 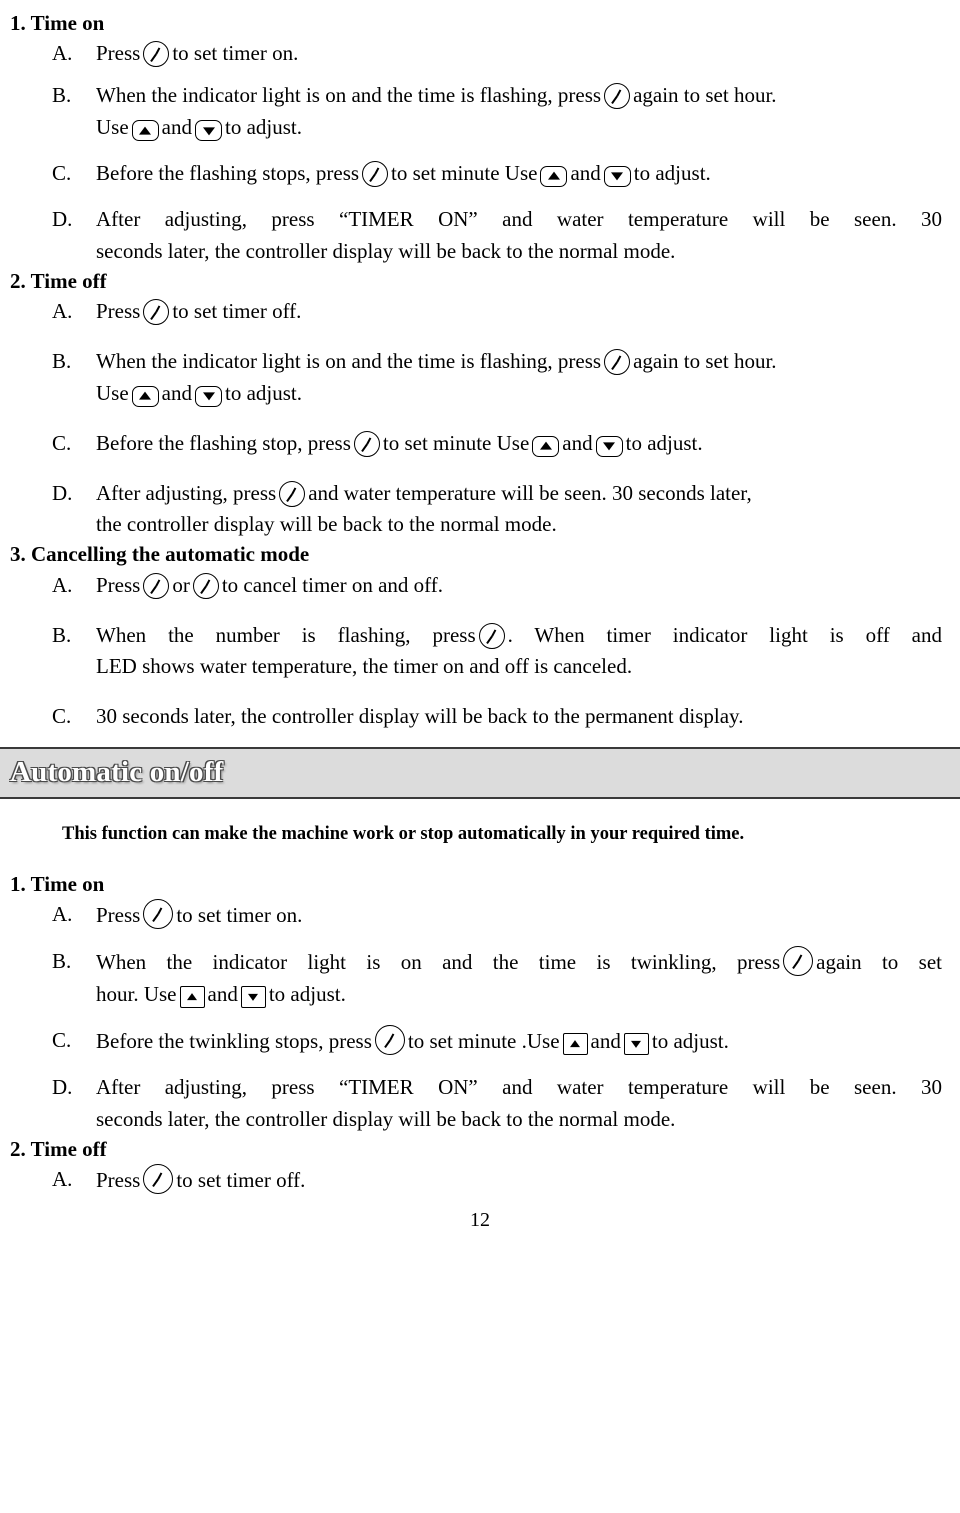 What do you see at coordinates (519, 915) in the screenshot?
I see `item-body: Press to set timer on.` at bounding box center [519, 915].